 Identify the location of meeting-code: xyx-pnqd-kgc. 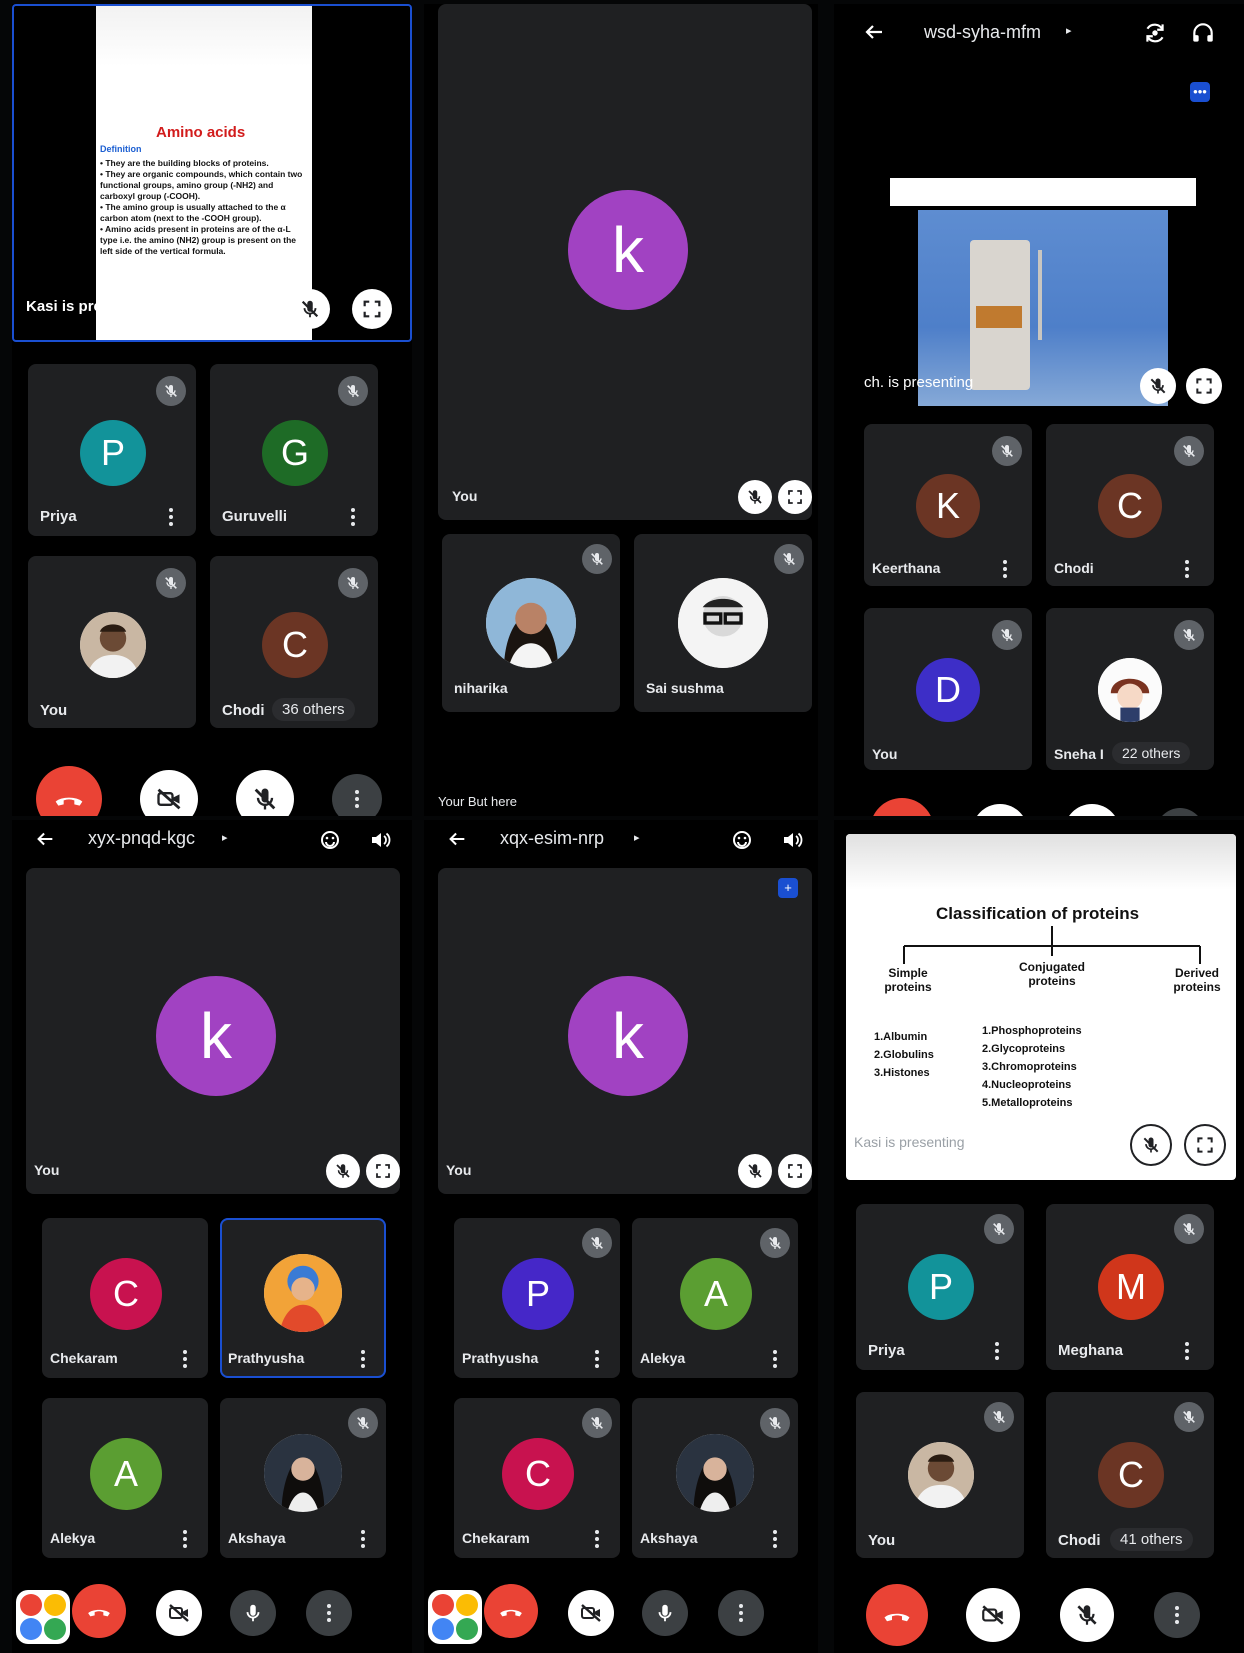
(141, 838).